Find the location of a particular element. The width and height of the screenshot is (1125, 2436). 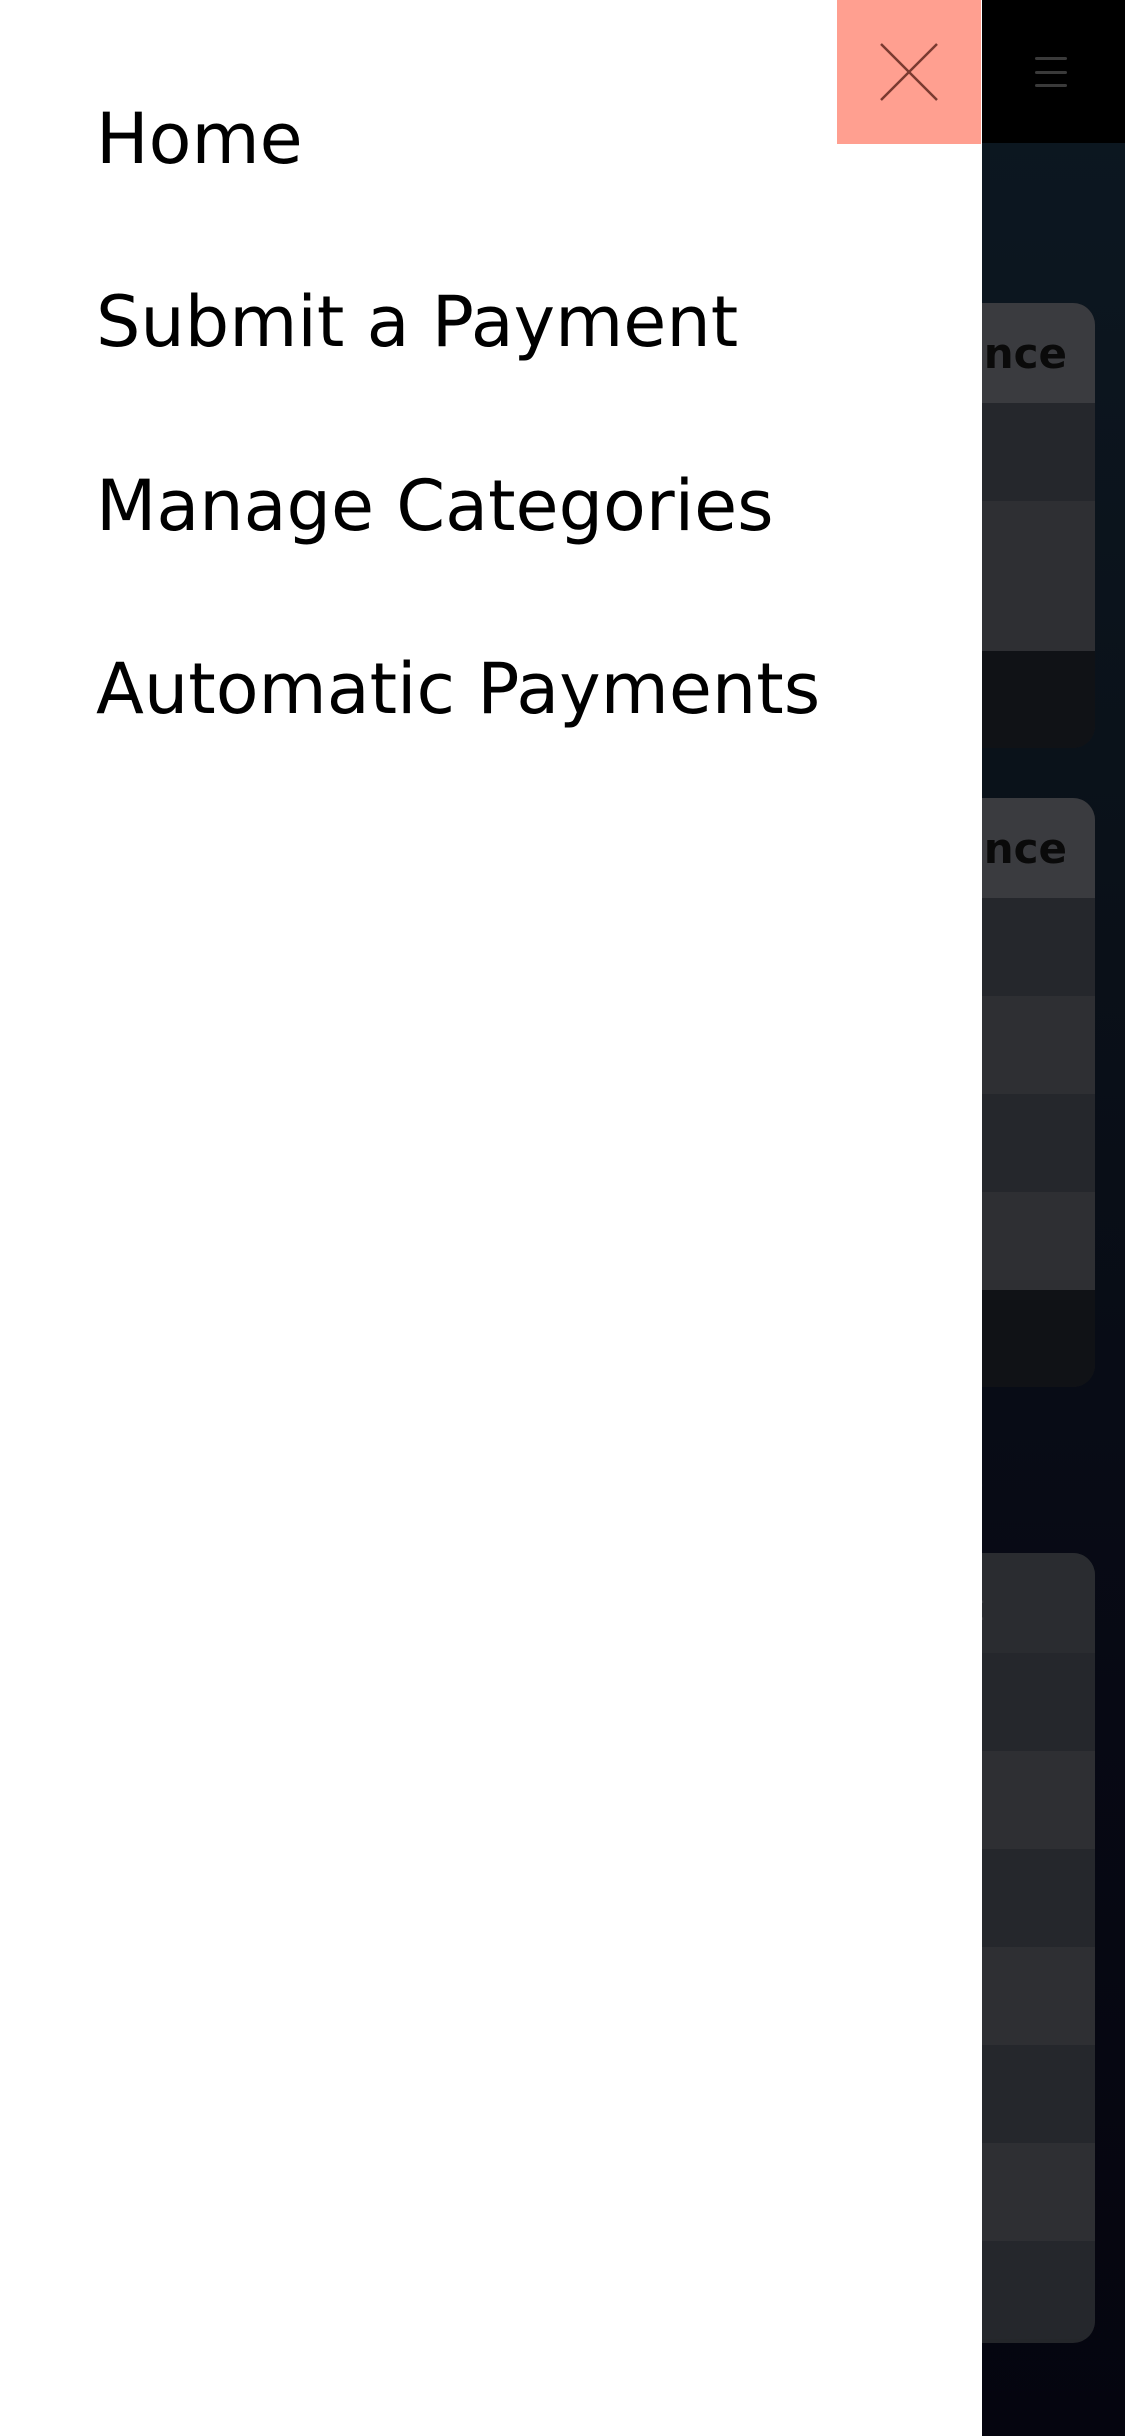

close-icon is located at coordinates (909, 72).